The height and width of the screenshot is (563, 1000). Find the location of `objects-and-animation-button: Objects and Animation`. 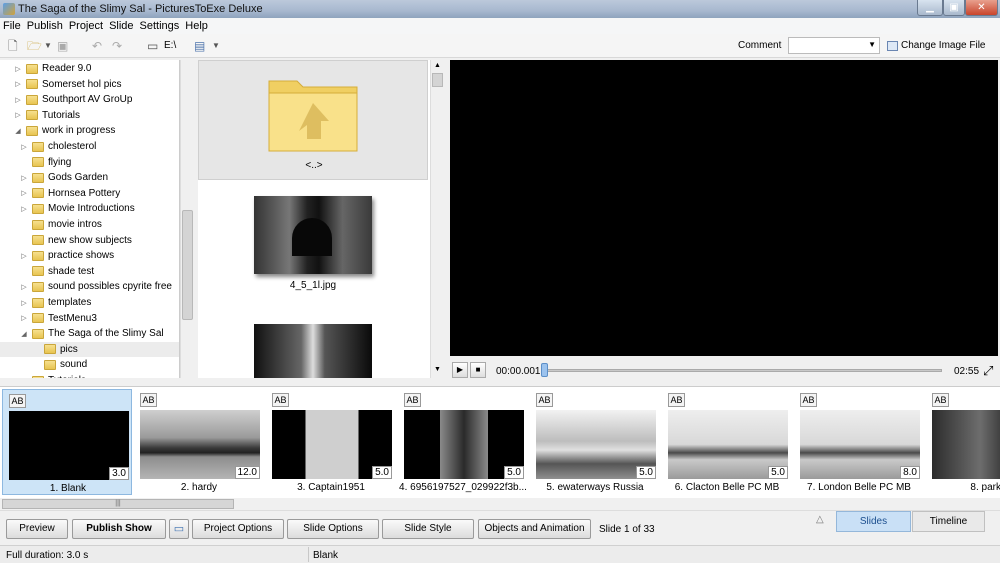

objects-and-animation-button: Objects and Animation is located at coordinates (534, 529).